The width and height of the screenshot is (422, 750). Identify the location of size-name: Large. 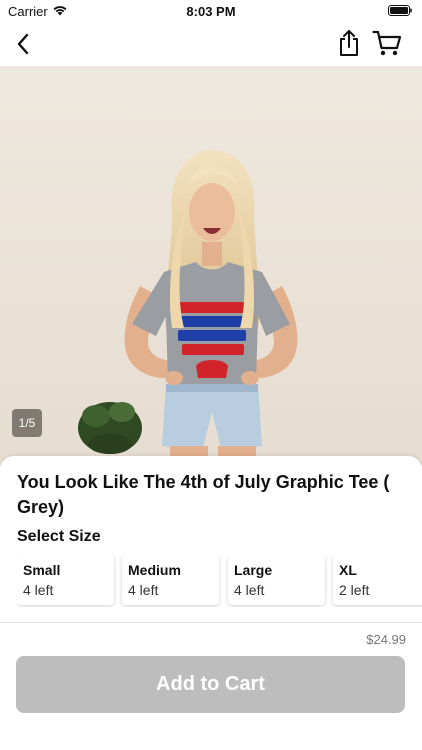
(253, 570).